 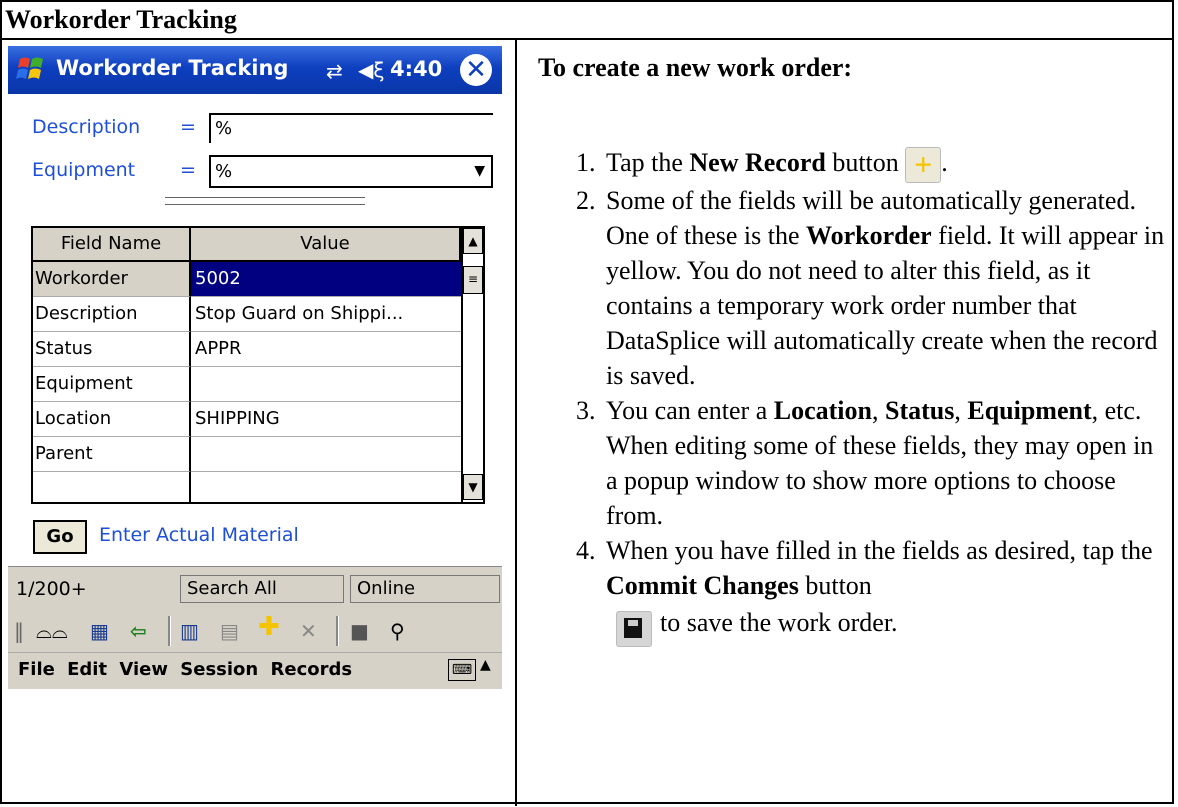 I want to click on close-icon: ✕, so click(x=476, y=70).